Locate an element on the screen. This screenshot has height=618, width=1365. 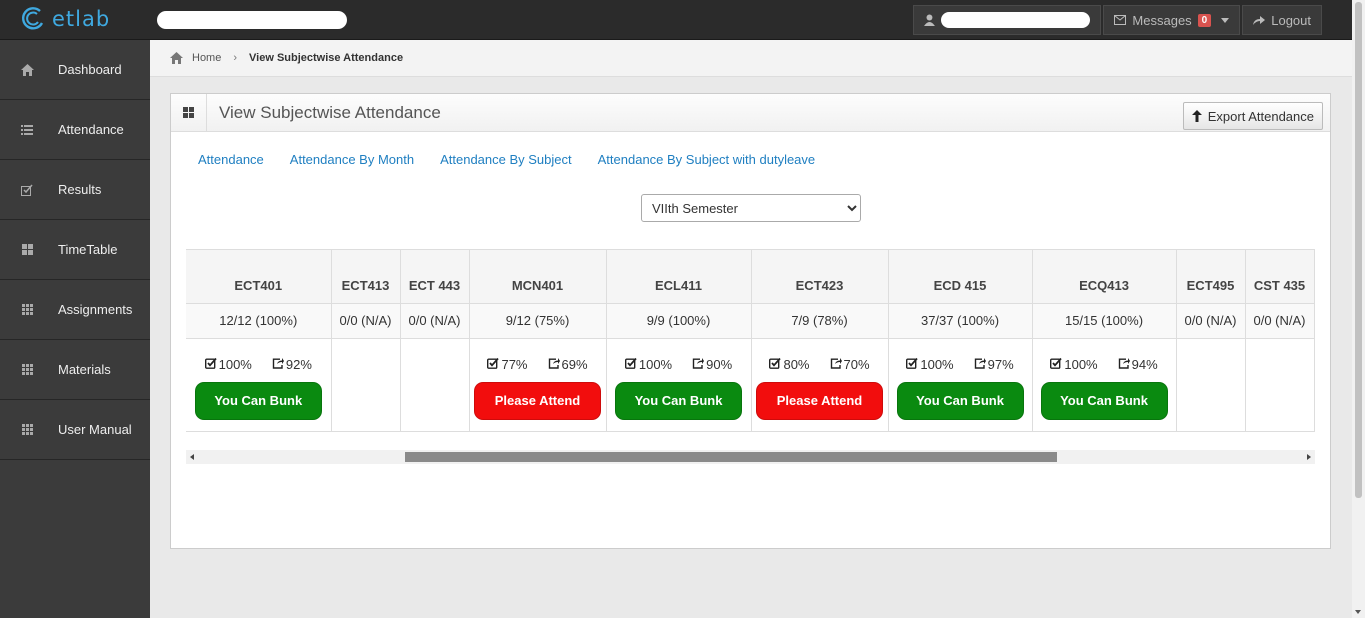
sidebar-item-assignments: Assignments is located at coordinates (75, 310).